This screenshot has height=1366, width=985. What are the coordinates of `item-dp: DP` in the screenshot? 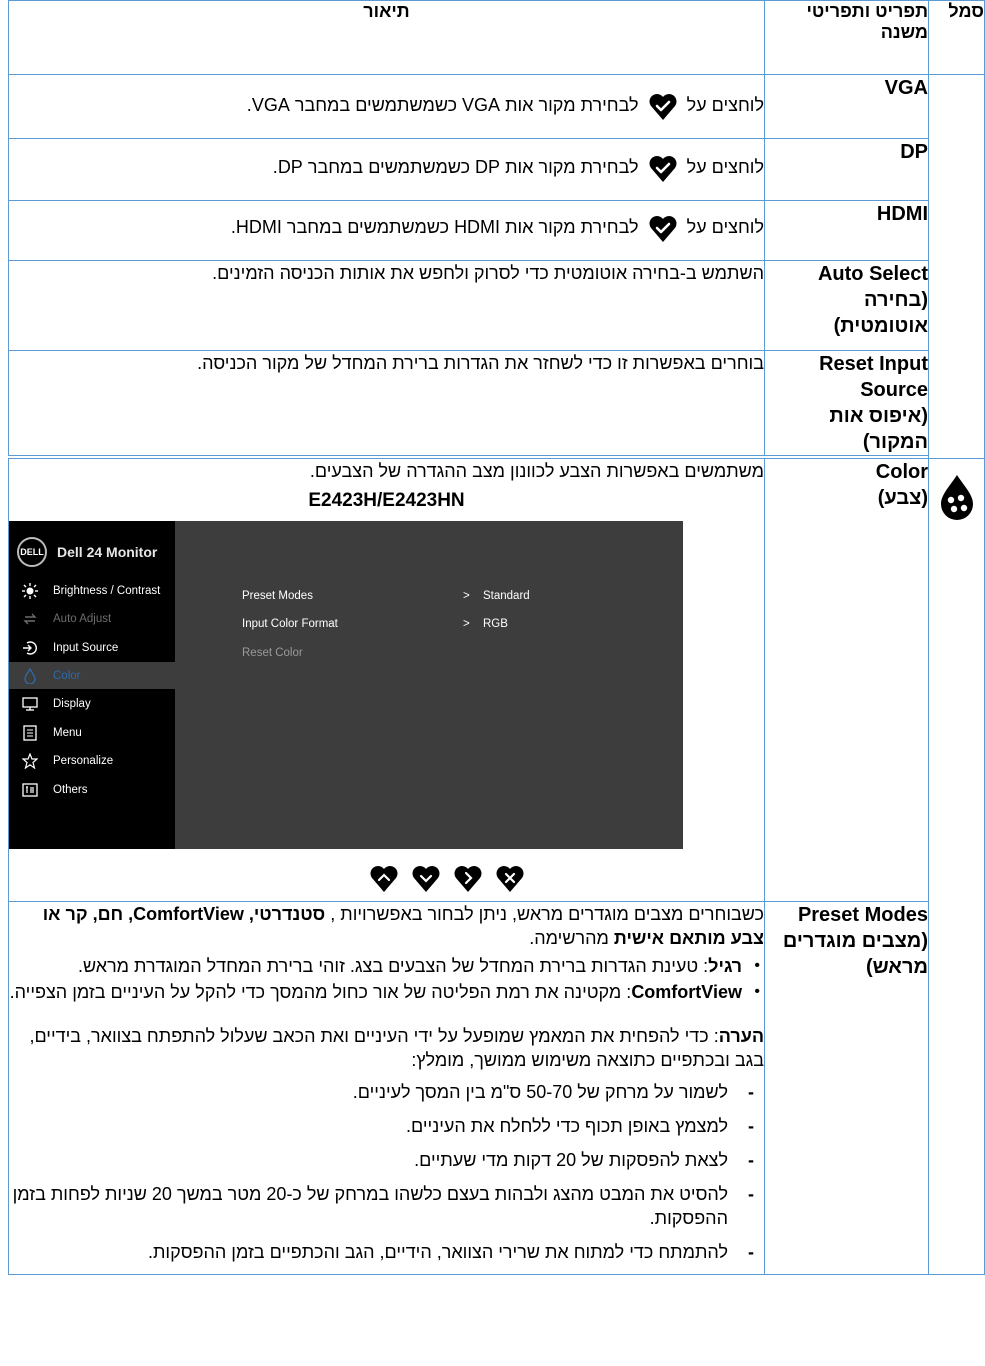 It's located at (846, 169).